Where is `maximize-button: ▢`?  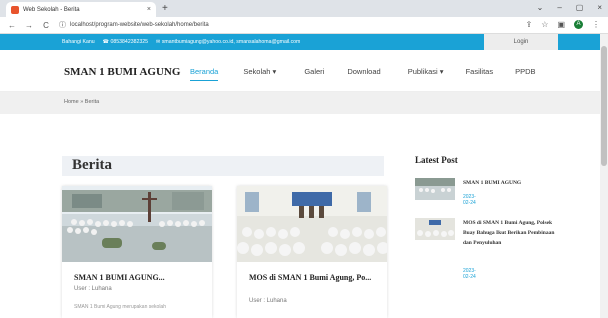 maximize-button: ▢ is located at coordinates (580, 7).